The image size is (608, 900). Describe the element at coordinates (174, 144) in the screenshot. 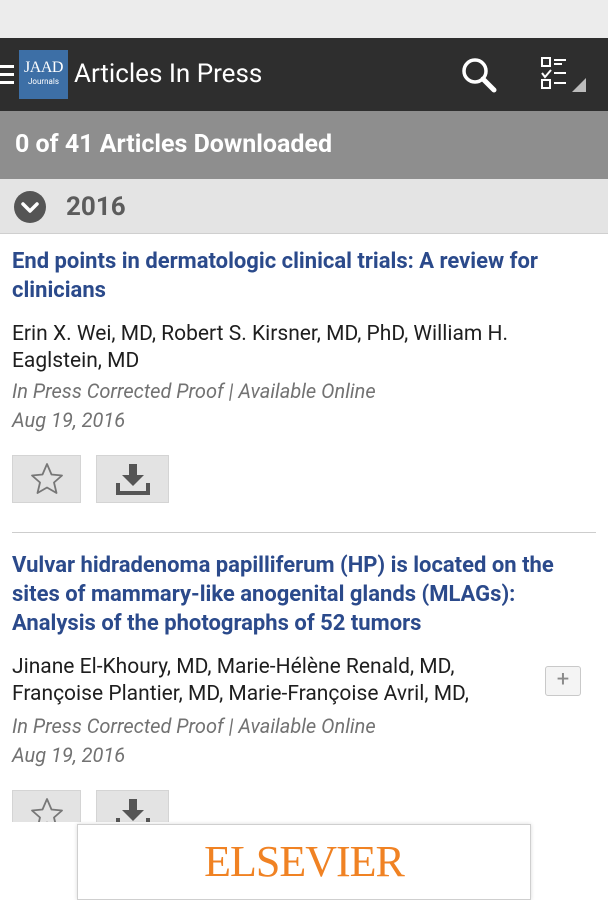

I see `download-count-text: 0 of 41 Articles Downloaded` at that location.